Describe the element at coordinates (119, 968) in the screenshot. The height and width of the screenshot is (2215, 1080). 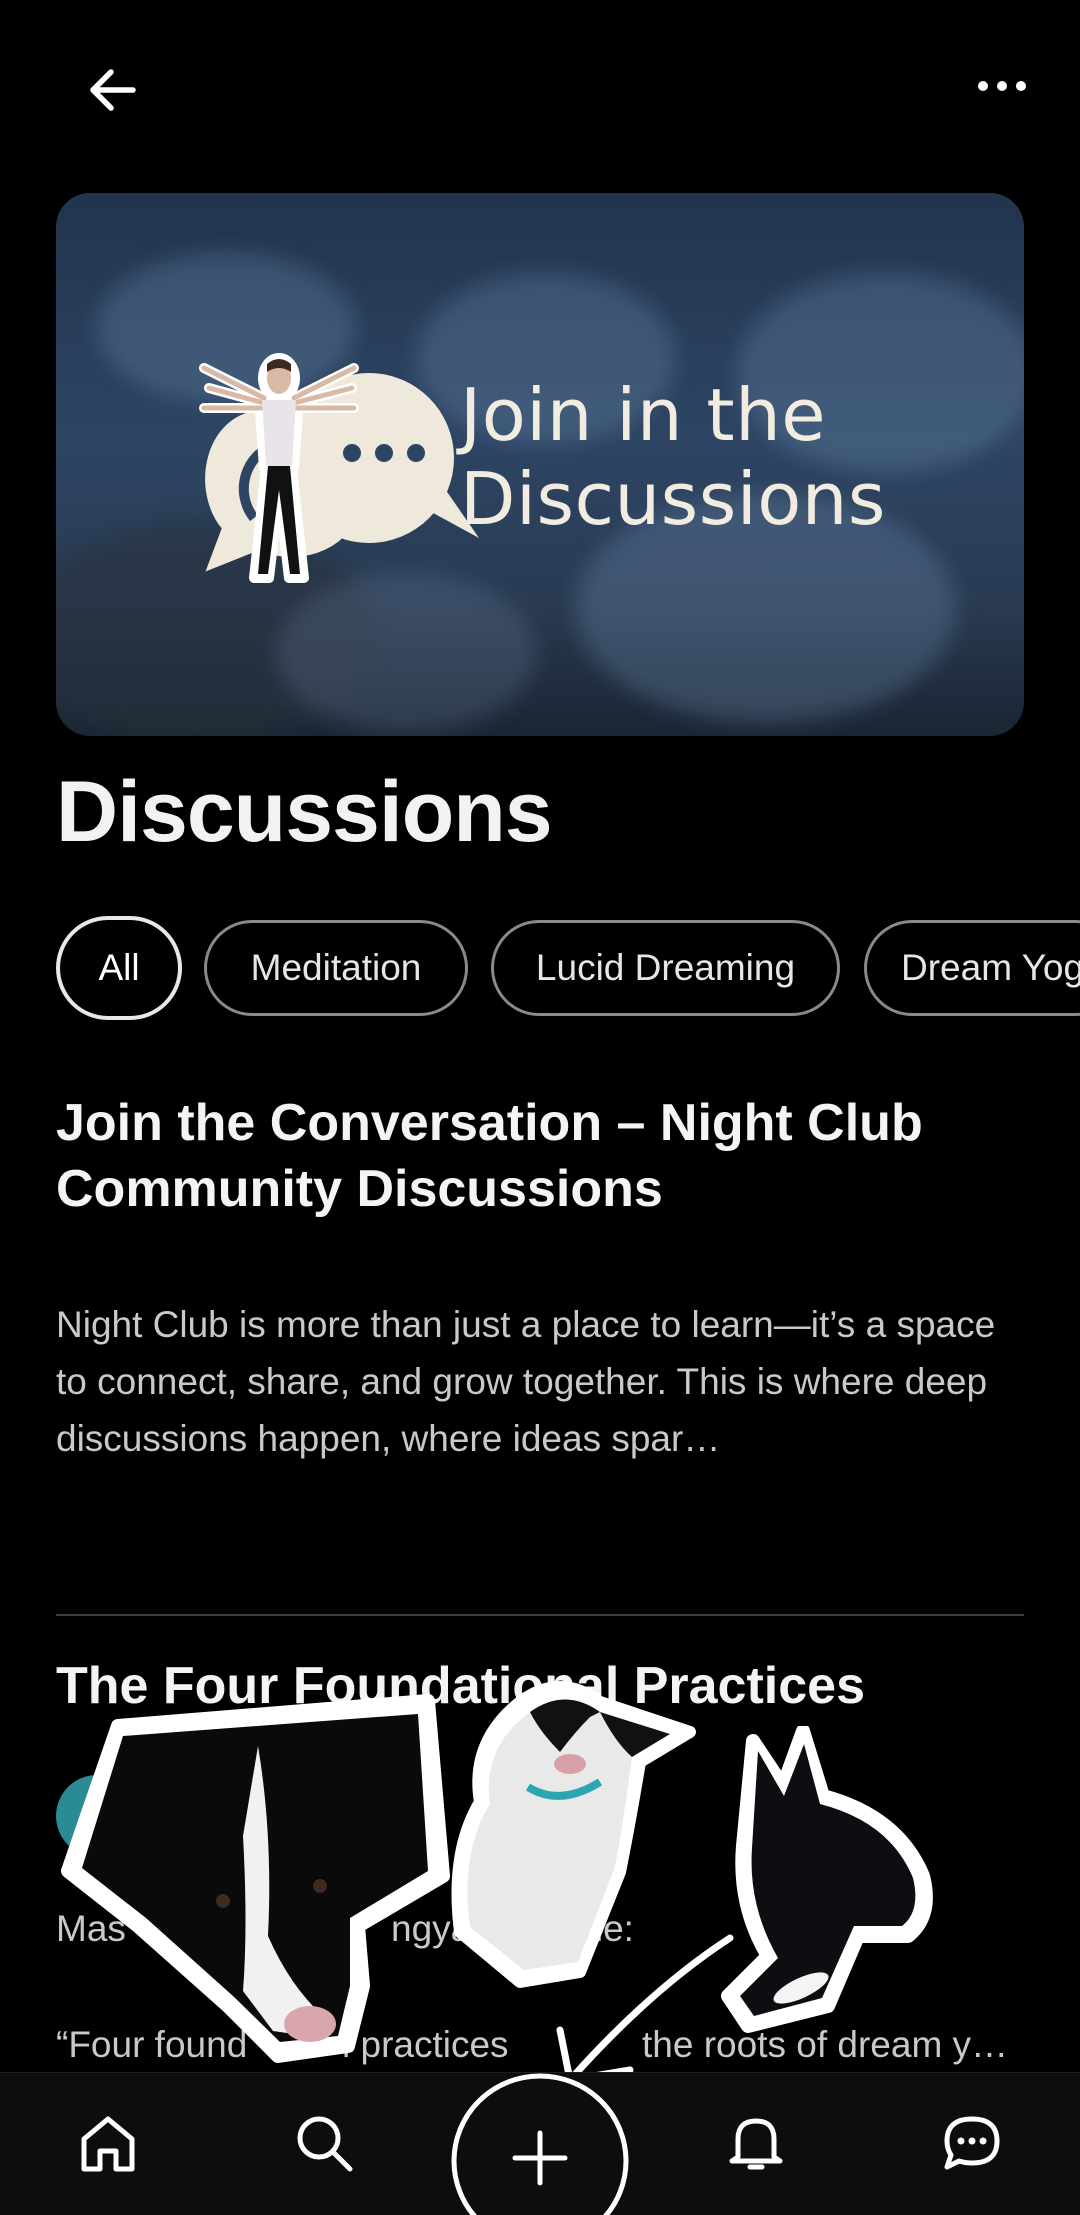
I see `chip-all: All` at that location.